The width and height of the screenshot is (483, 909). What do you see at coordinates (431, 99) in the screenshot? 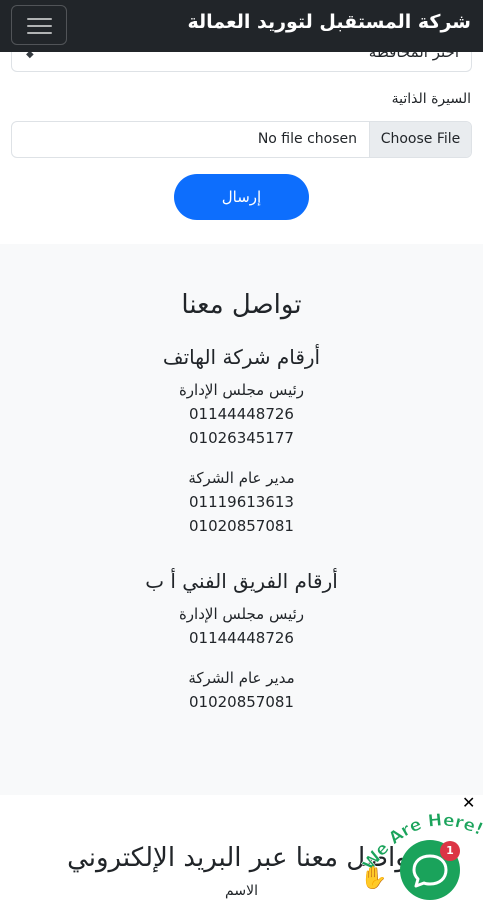
I see `cv-label: السيرة الذاتية` at bounding box center [431, 99].